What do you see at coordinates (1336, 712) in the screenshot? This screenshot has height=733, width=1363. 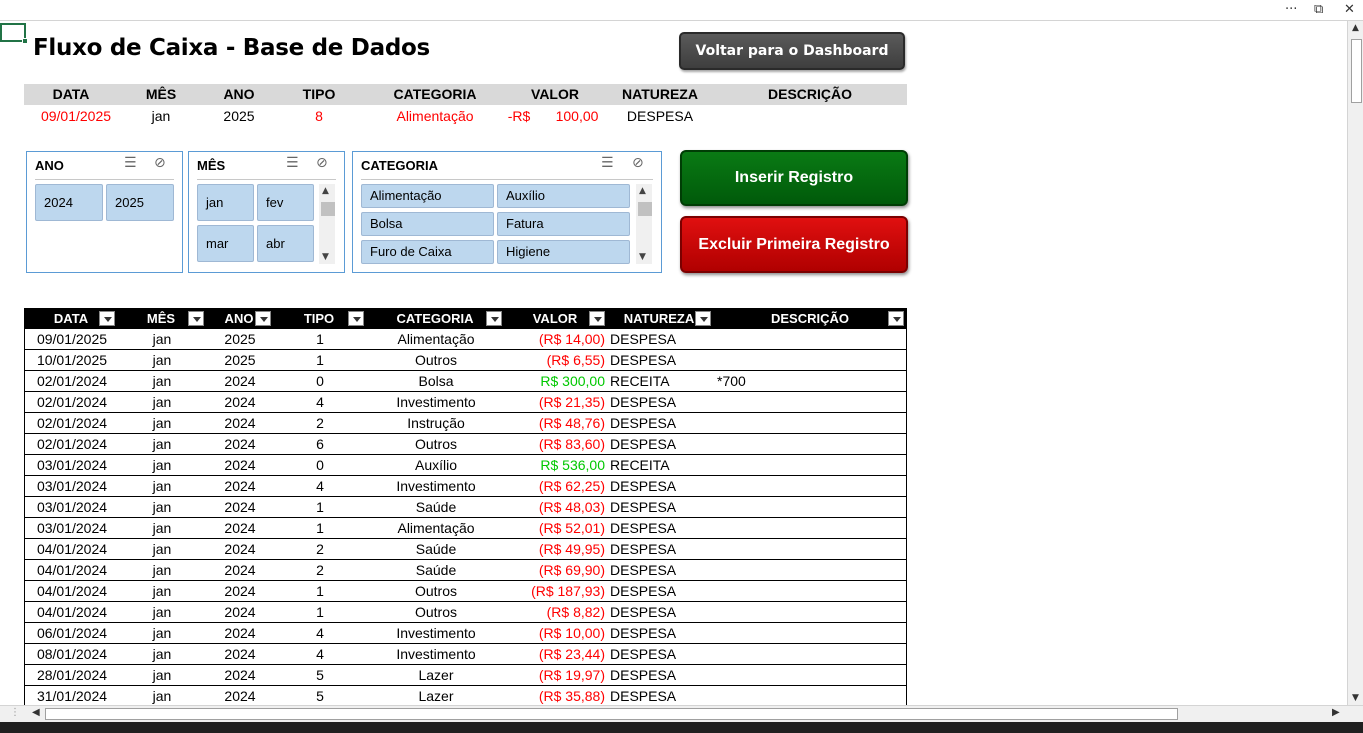 I see `scroll-right-icon: ▶` at bounding box center [1336, 712].